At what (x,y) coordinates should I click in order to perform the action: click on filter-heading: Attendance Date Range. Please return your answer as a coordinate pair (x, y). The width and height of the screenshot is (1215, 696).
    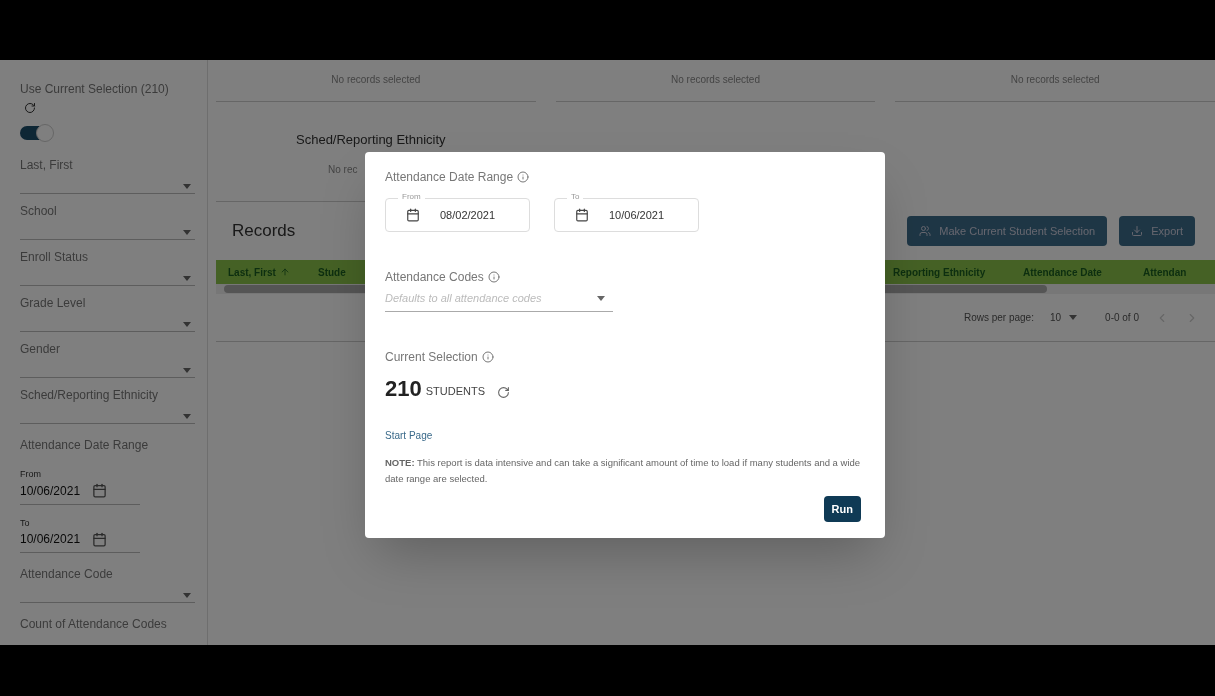
    Looking at the image, I should click on (84, 445).